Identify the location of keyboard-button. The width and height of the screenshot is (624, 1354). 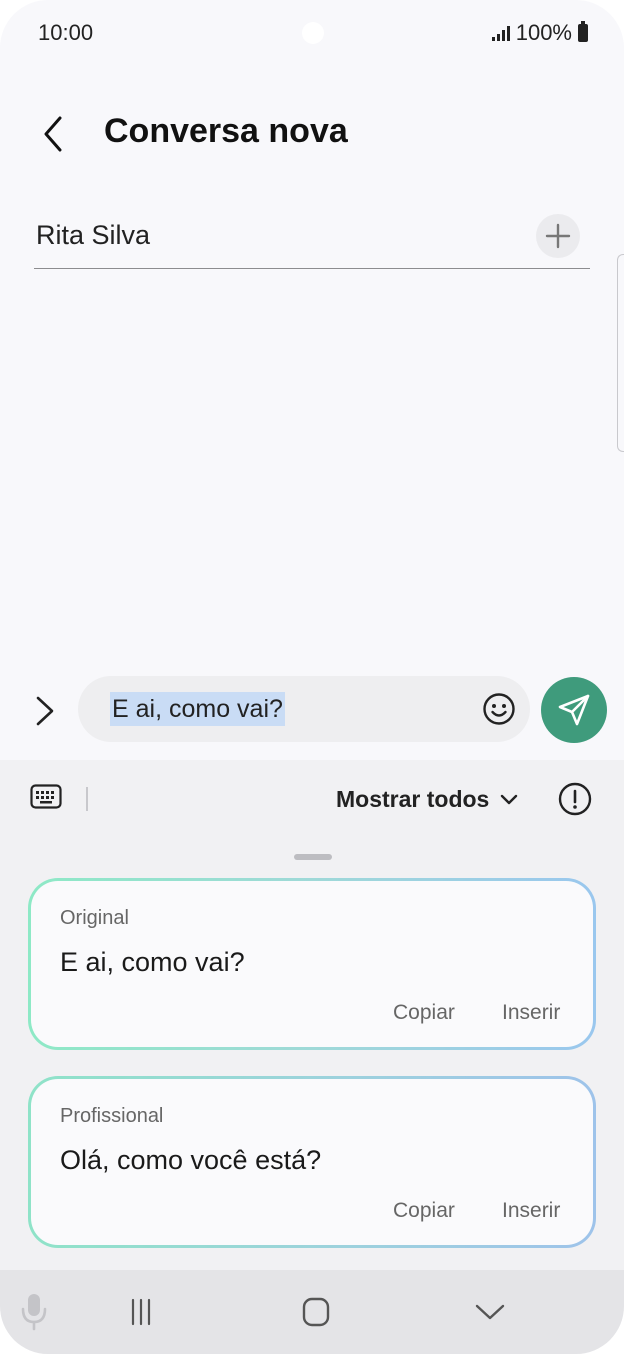
(46, 797).